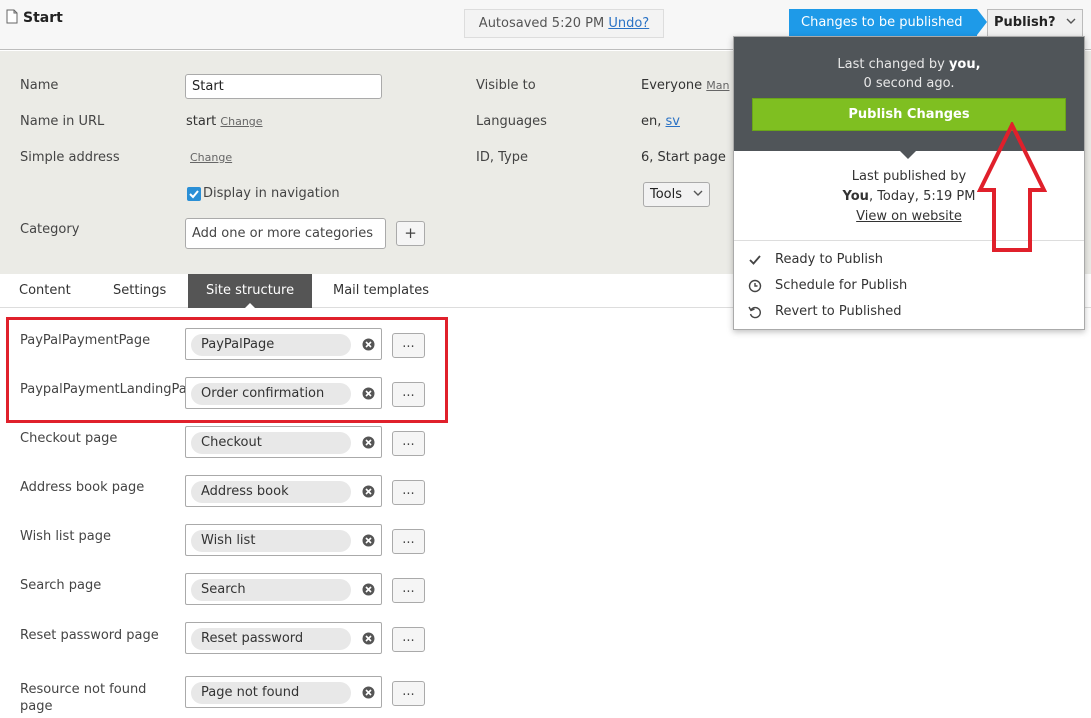  Describe the element at coordinates (673, 121) in the screenshot. I see `language-sv-link: sv` at that location.